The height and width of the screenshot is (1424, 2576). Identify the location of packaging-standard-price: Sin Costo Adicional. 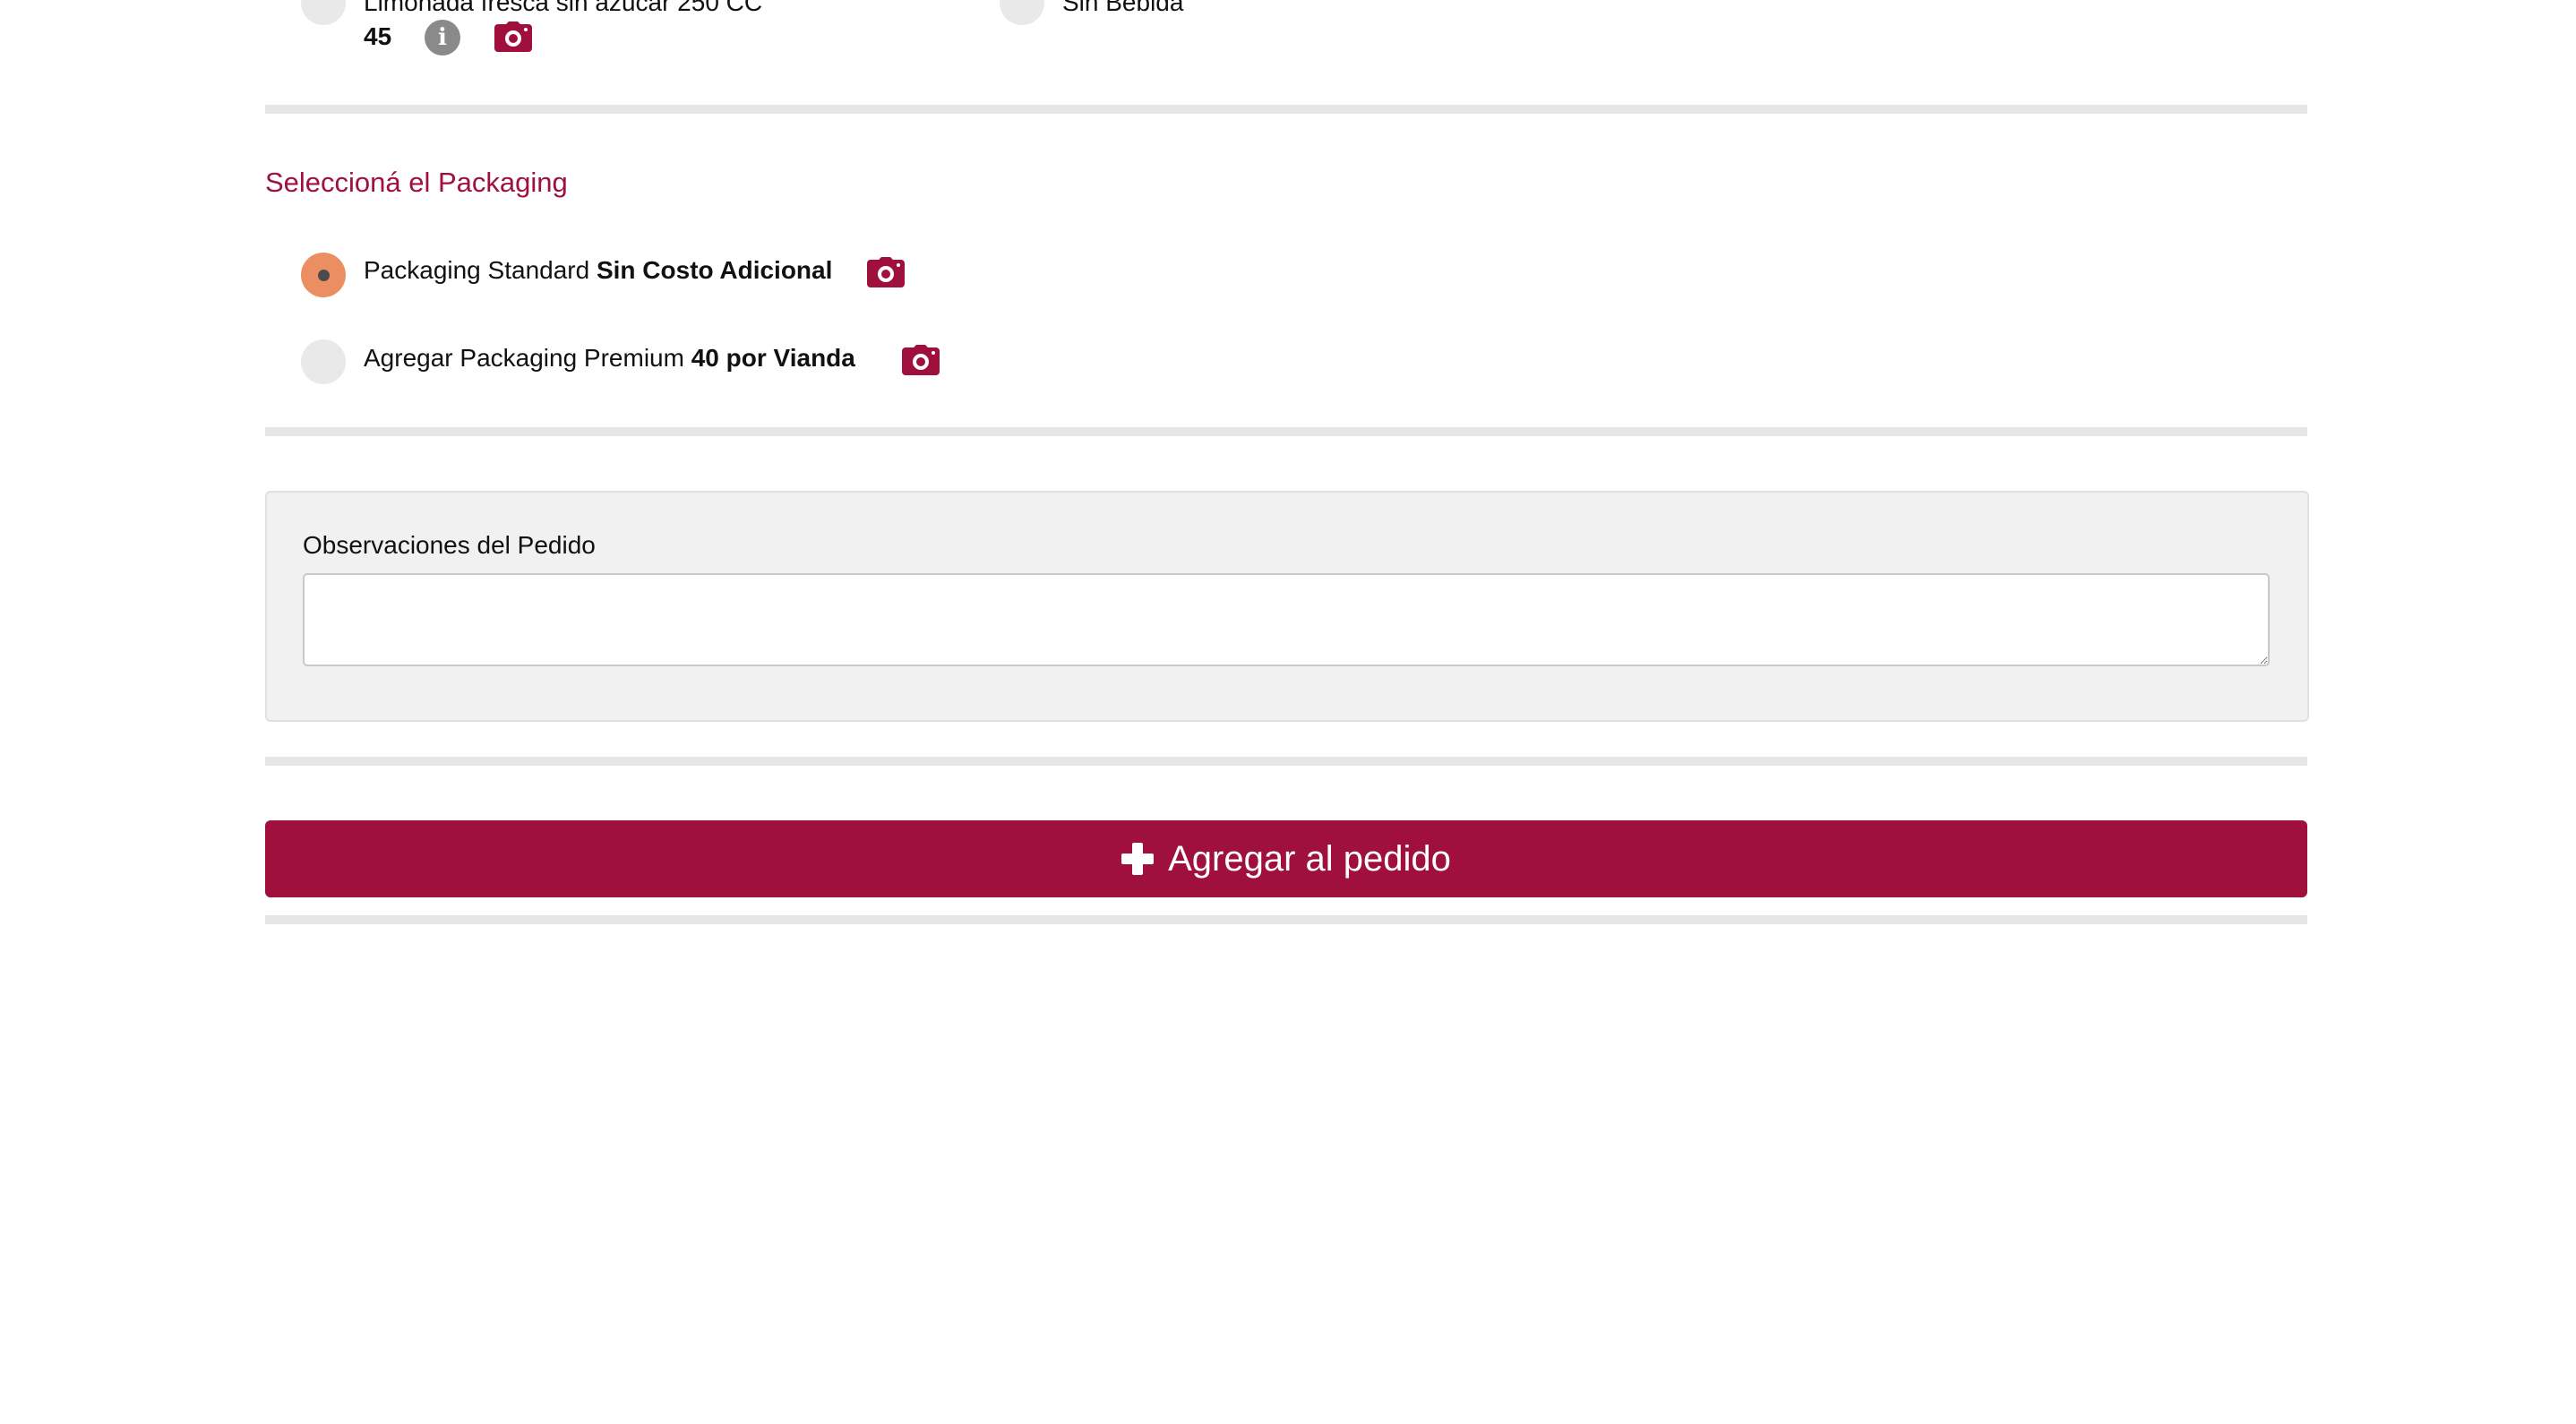
(714, 270).